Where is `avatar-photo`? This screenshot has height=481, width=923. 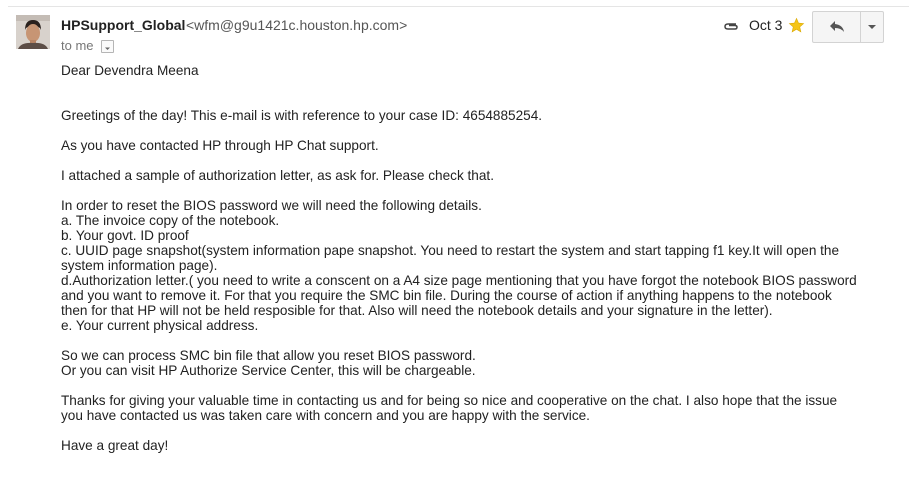
avatar-photo is located at coordinates (33, 32).